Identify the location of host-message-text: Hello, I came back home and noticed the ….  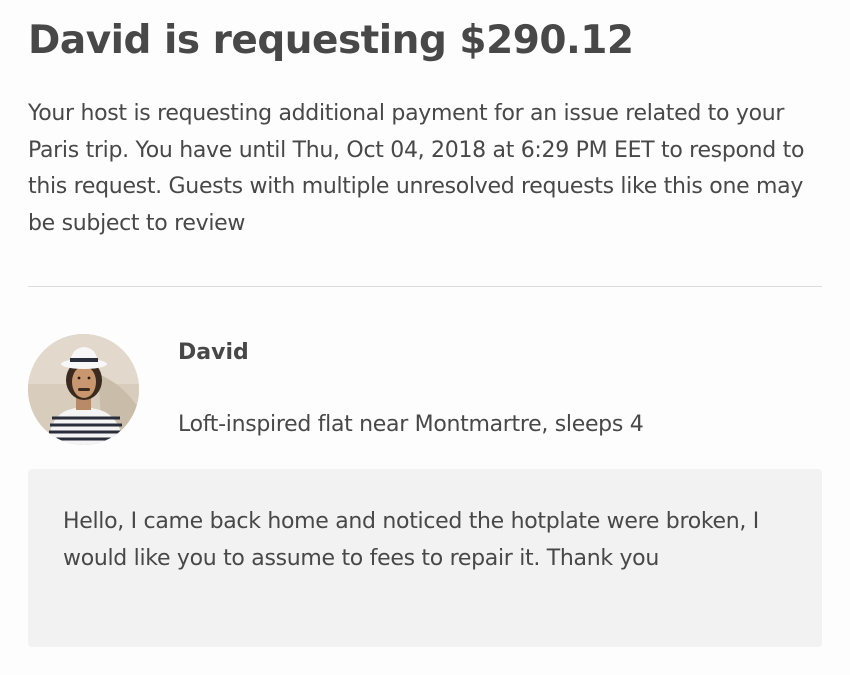
(411, 540).